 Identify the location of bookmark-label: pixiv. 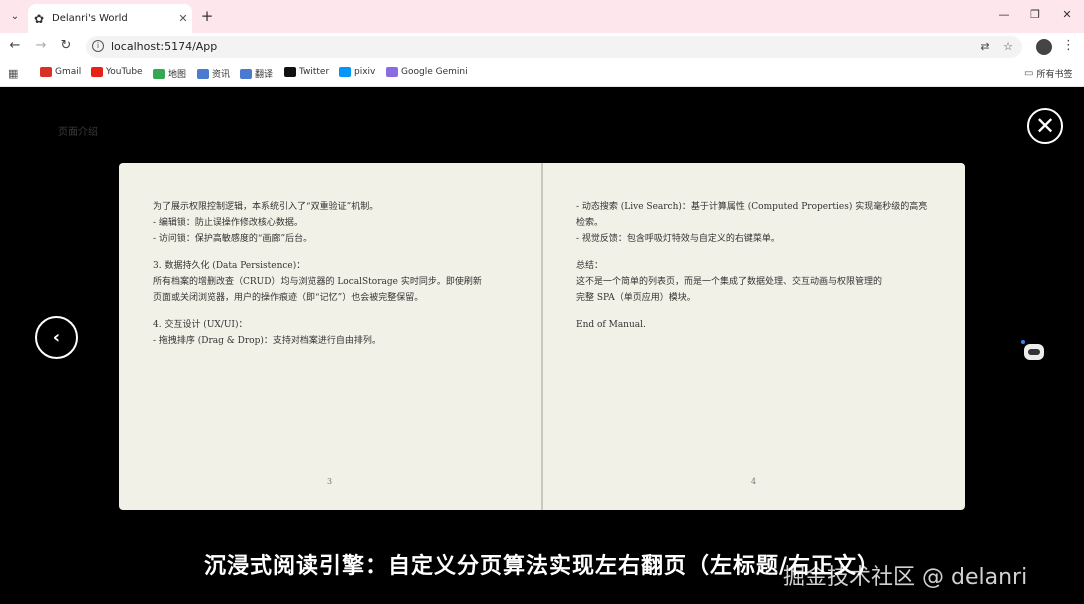
(365, 72).